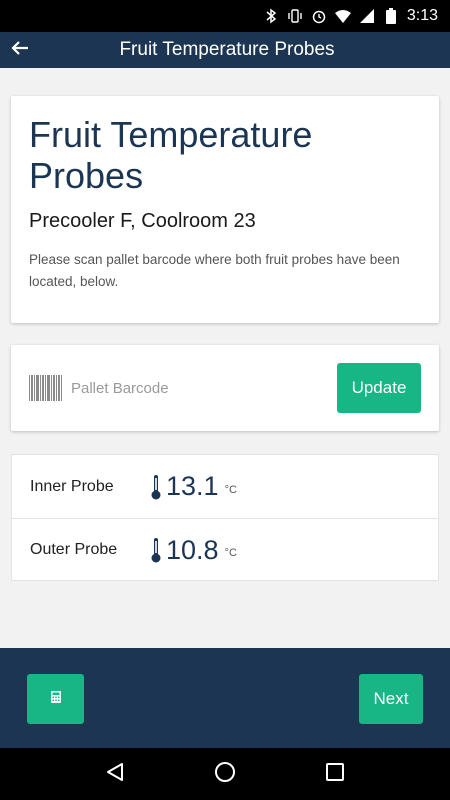  Describe the element at coordinates (121, 388) in the screenshot. I see `pallet-barcode-input` at that location.